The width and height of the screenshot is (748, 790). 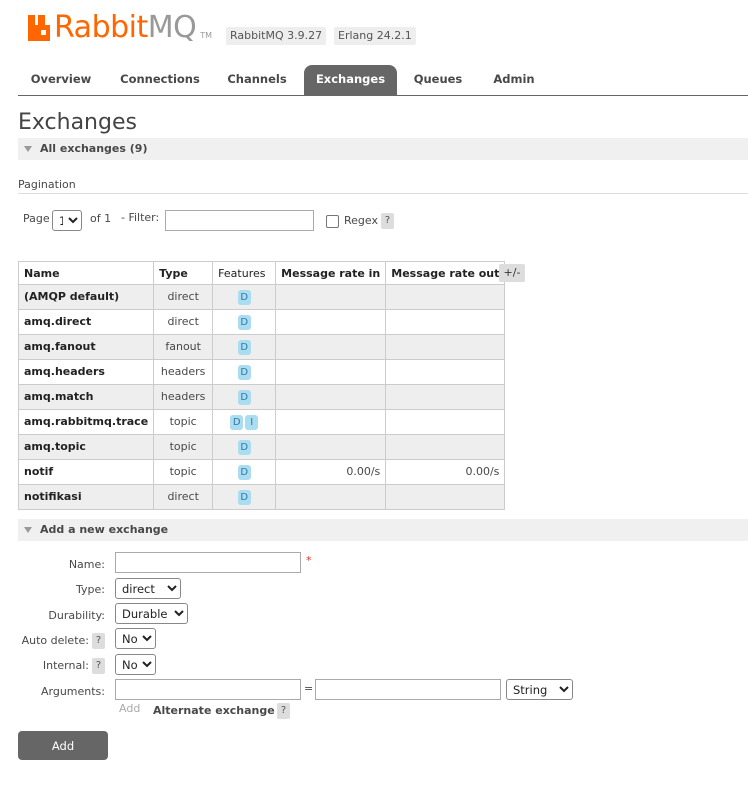 I want to click on page-select: 1, so click(x=67, y=220).